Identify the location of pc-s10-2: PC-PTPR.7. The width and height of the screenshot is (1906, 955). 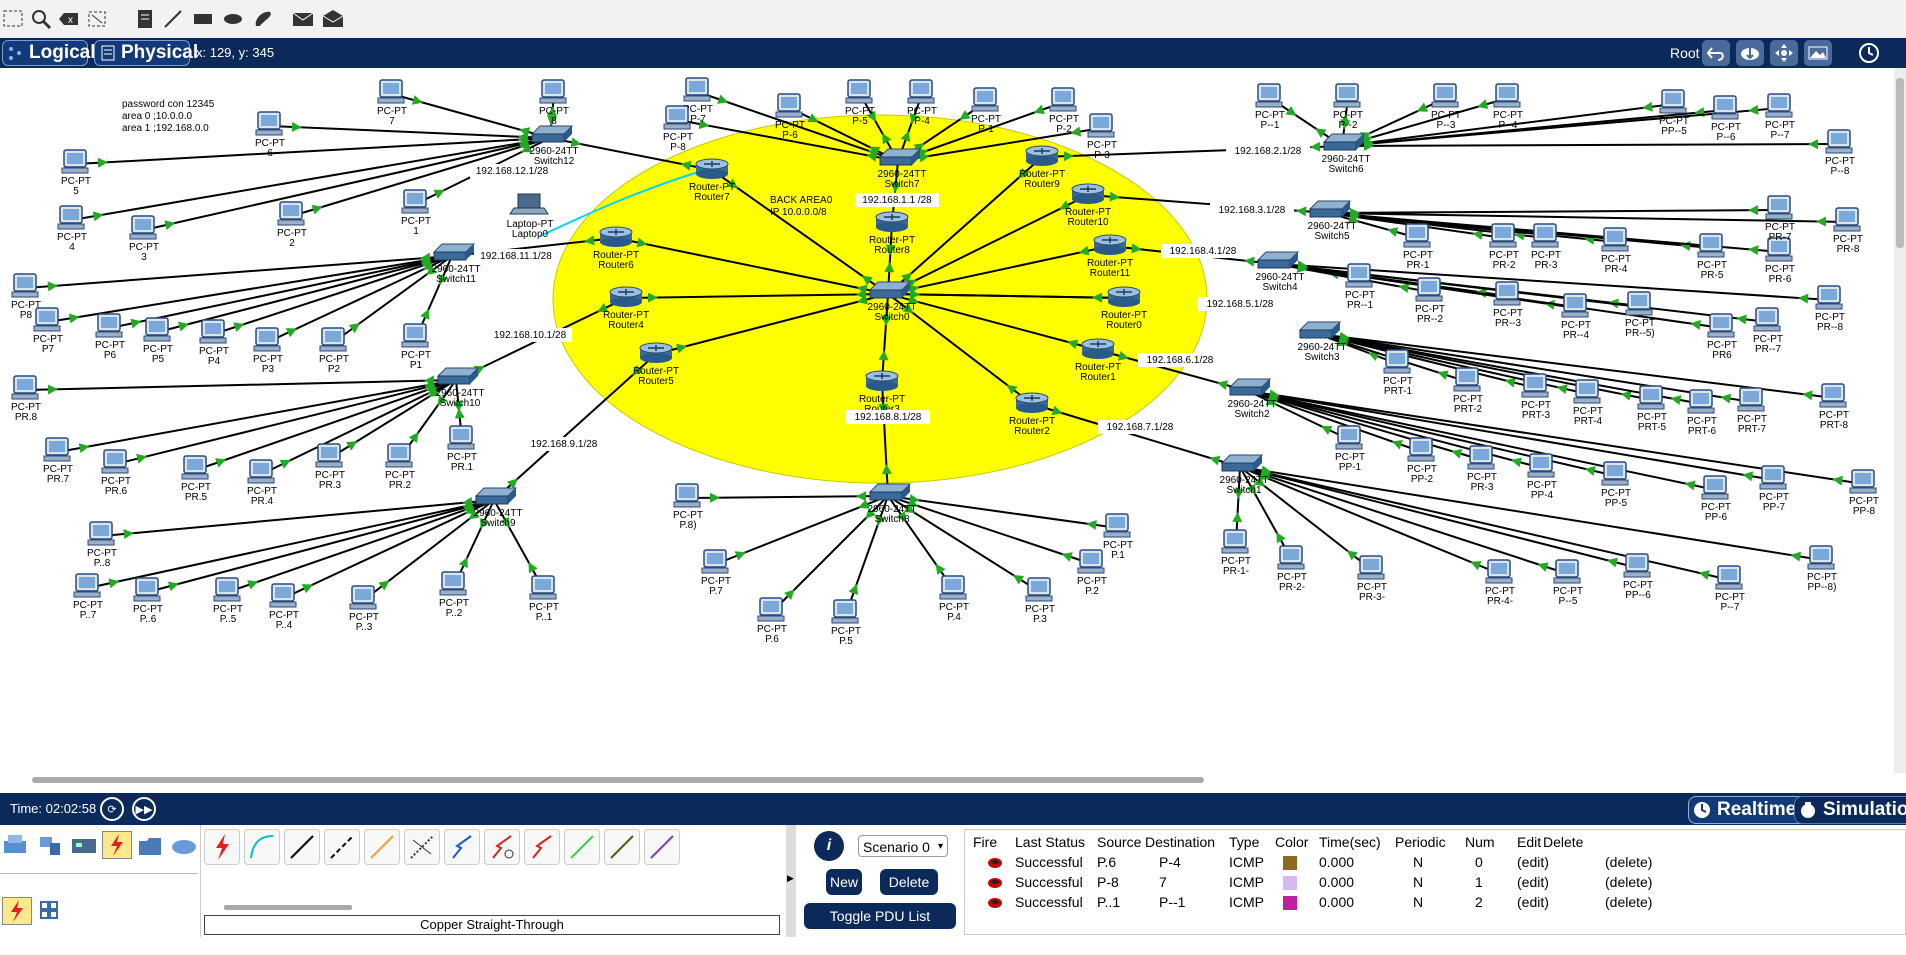
(58, 461).